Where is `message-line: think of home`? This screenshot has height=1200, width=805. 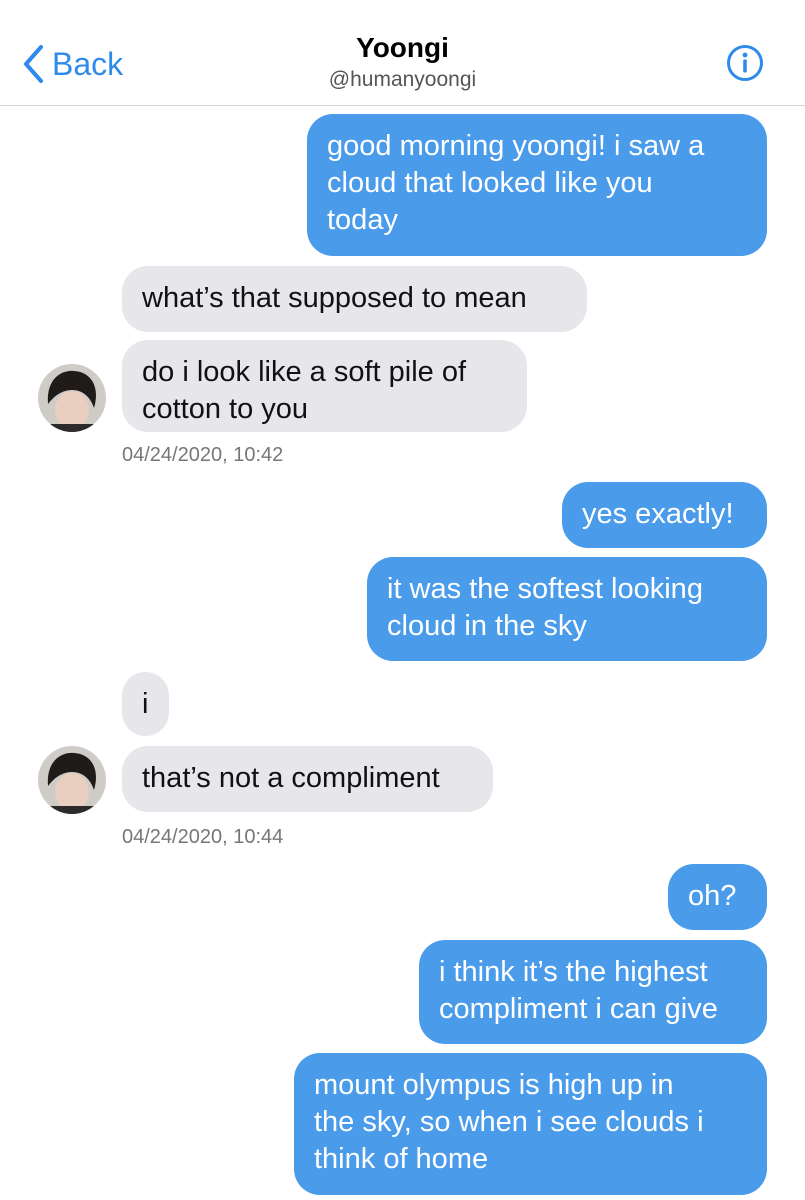
message-line: think of home is located at coordinates (401, 1159).